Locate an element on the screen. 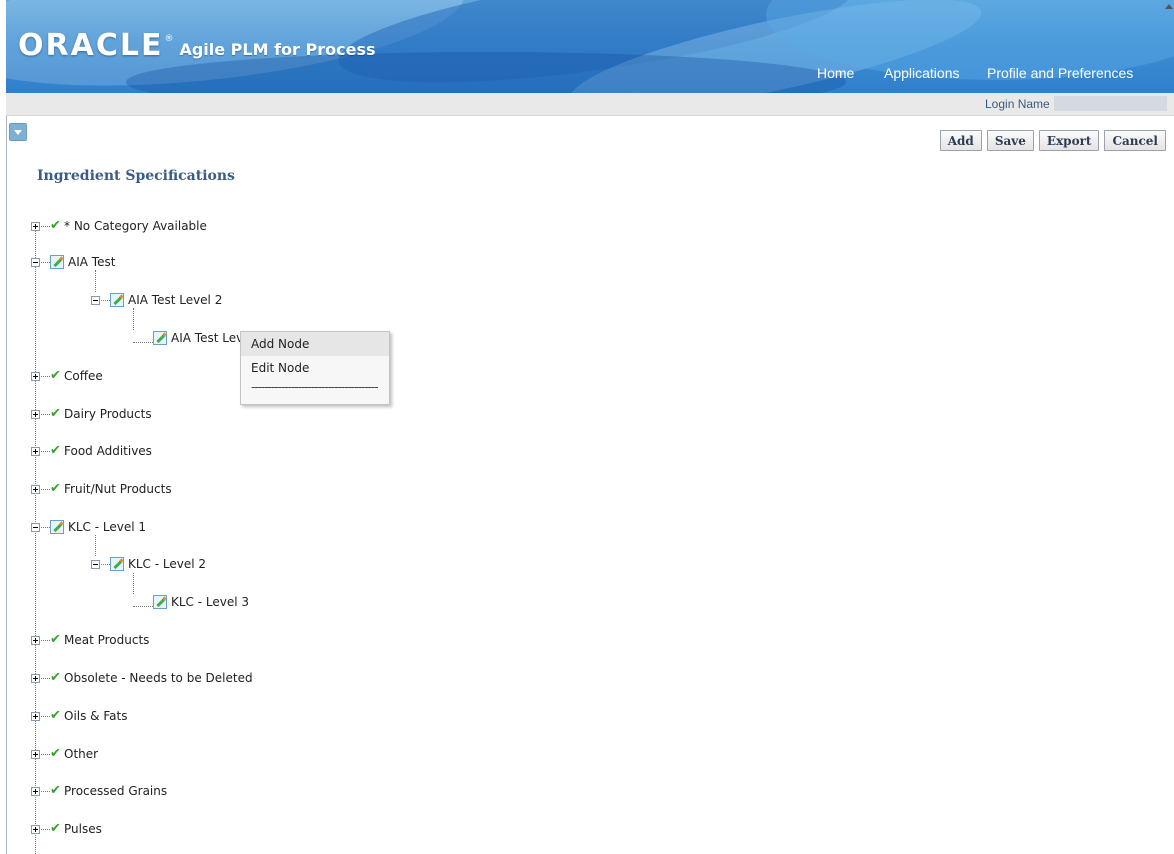  tree-node: ✔ Processed Grains is located at coordinates (108, 791).